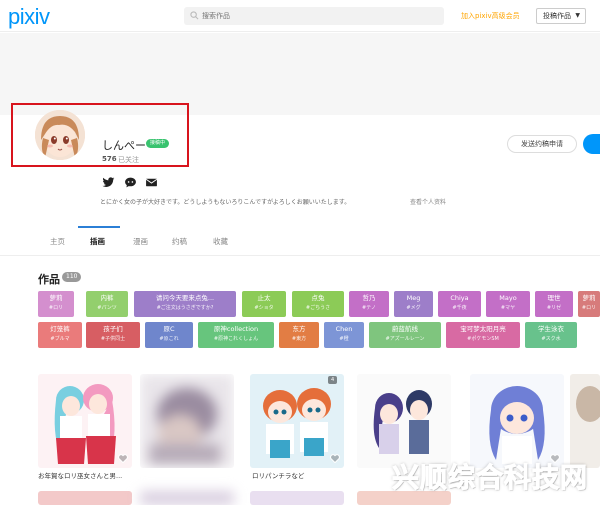 Image resolution: width=600 pixels, height=505 pixels. Describe the element at coordinates (428, 201) in the screenshot. I see `view-profile-link: 查看个人资料` at that location.